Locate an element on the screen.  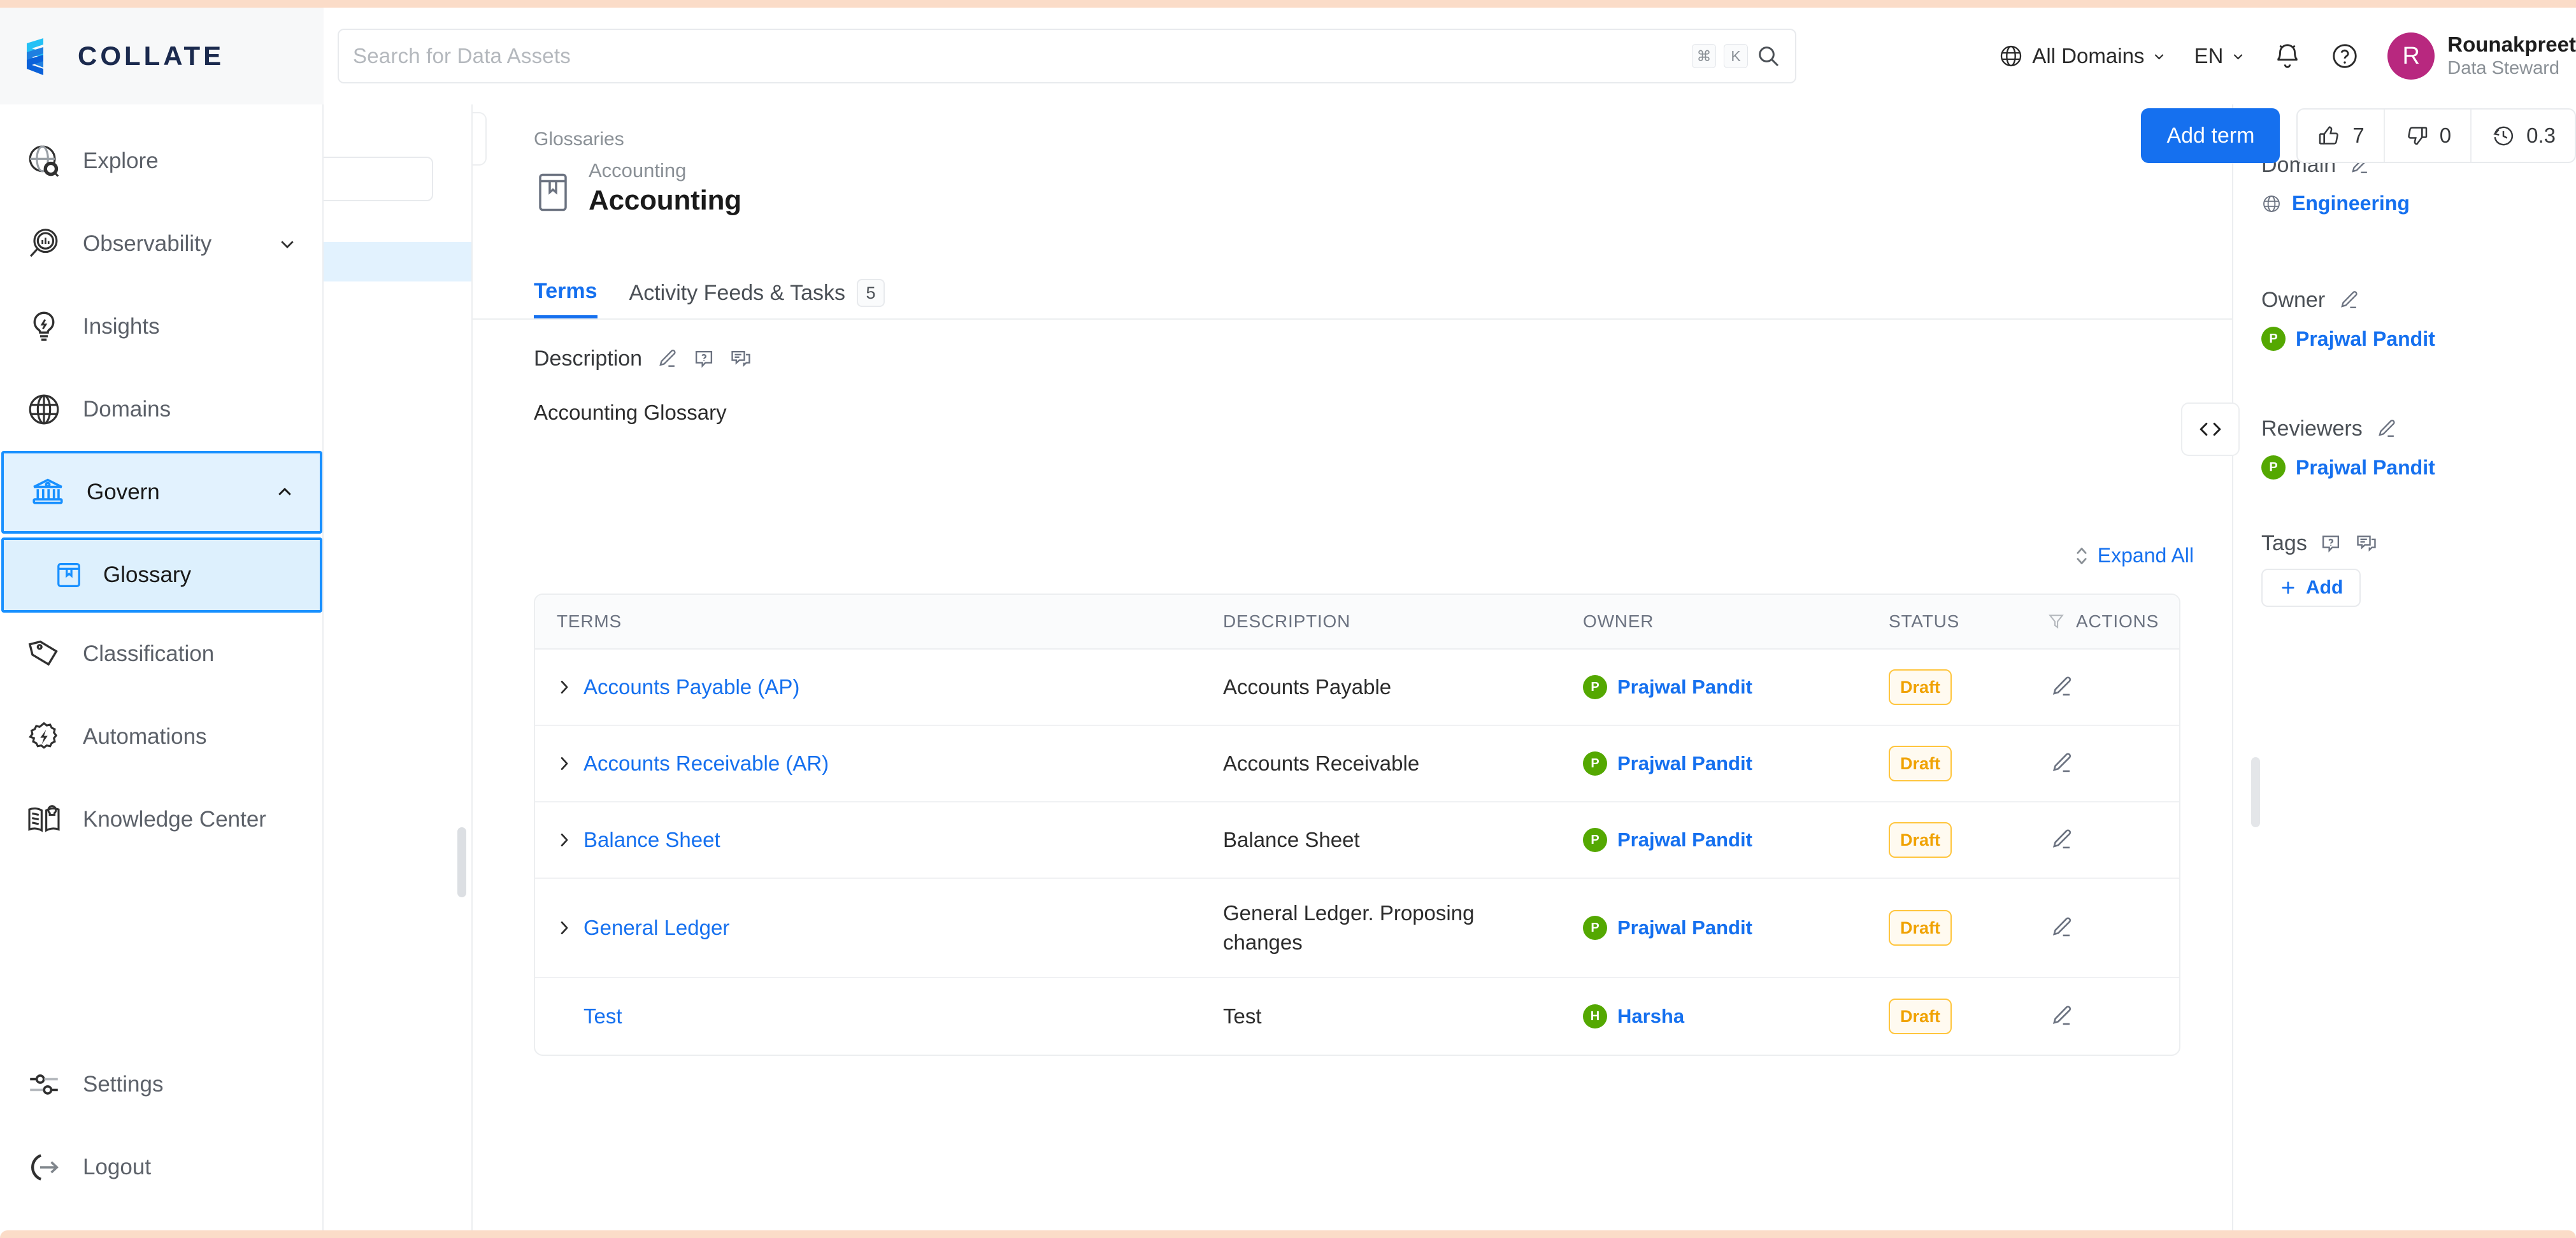
tab-terms: Terms is located at coordinates (565, 298).